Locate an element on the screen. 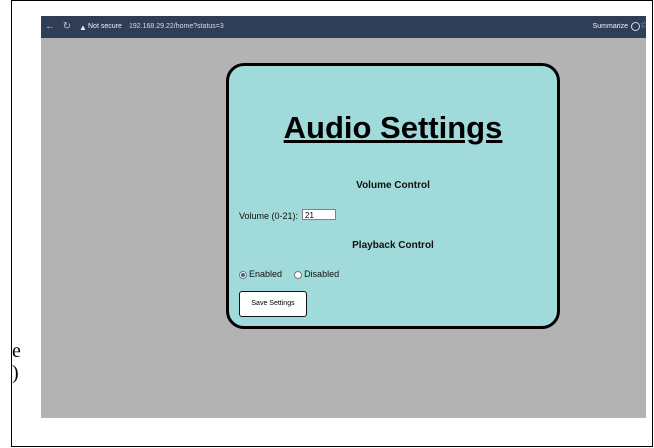 The width and height of the screenshot is (654, 448). playback-radio-group: Enabled Disabled is located at coordinates (289, 274).